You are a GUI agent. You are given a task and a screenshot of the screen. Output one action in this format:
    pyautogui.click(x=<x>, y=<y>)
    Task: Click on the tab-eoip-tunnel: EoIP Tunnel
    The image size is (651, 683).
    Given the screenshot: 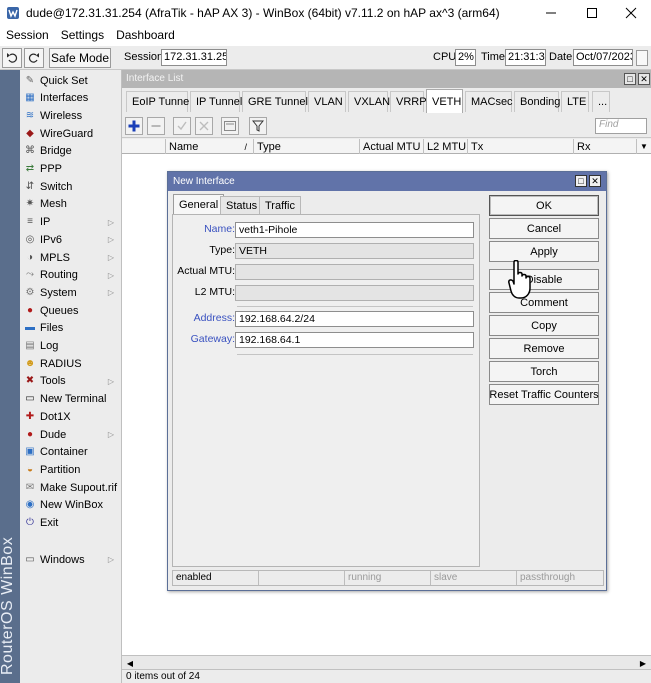 What is the action you would take?
    pyautogui.click(x=159, y=101)
    